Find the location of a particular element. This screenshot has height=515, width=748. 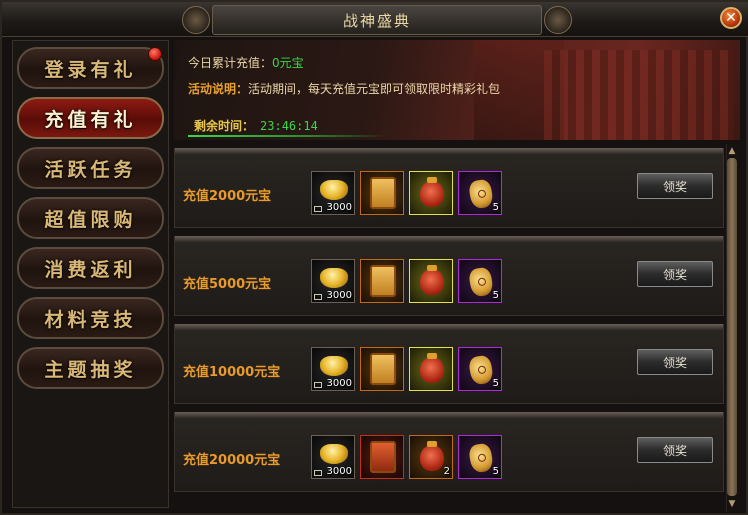

sidebar-item-label: 消费返利 is located at coordinates (90, 269).